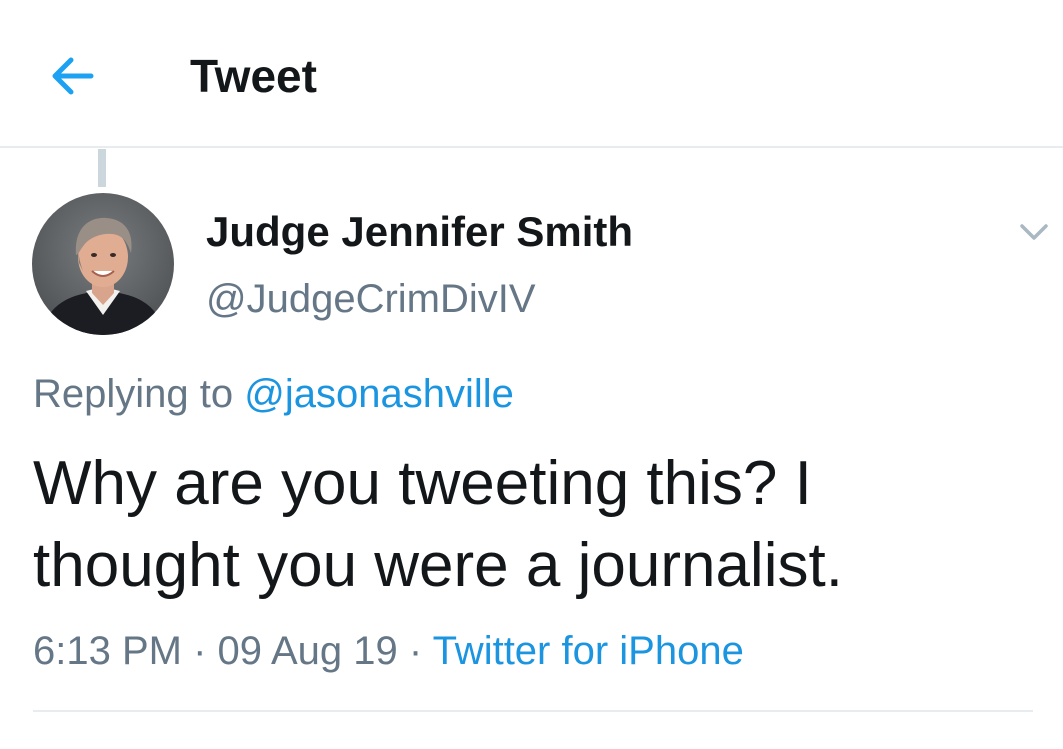 Image resolution: width=1063 pixels, height=749 pixels. I want to click on author-name: Judge Jennifer Smith, so click(419, 232).